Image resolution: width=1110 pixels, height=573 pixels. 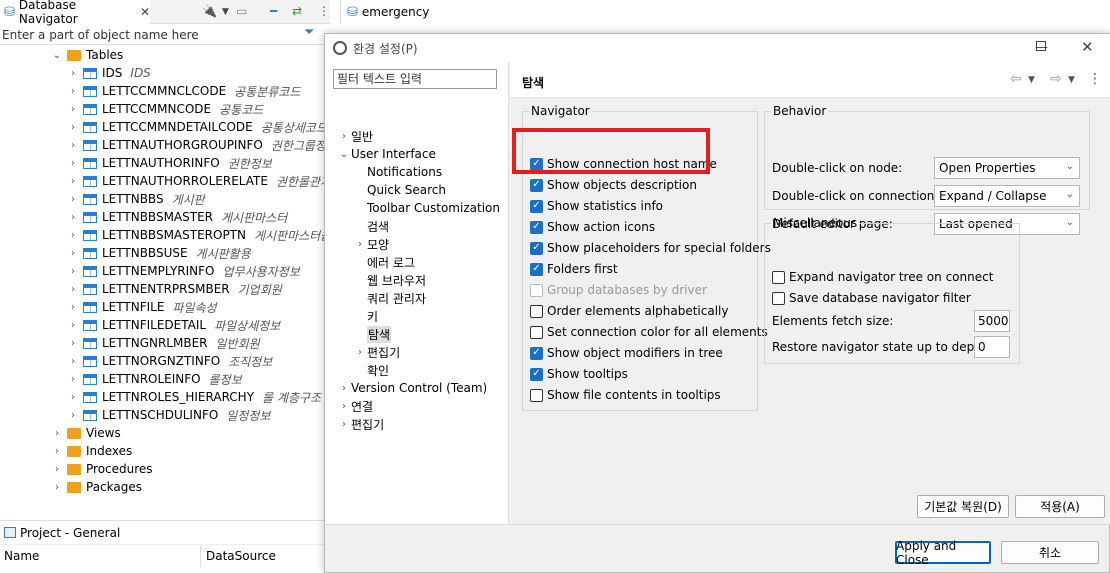 I want to click on tab-database-navigator: ⛁ Database Navigator ✕, so click(x=75, y=13).